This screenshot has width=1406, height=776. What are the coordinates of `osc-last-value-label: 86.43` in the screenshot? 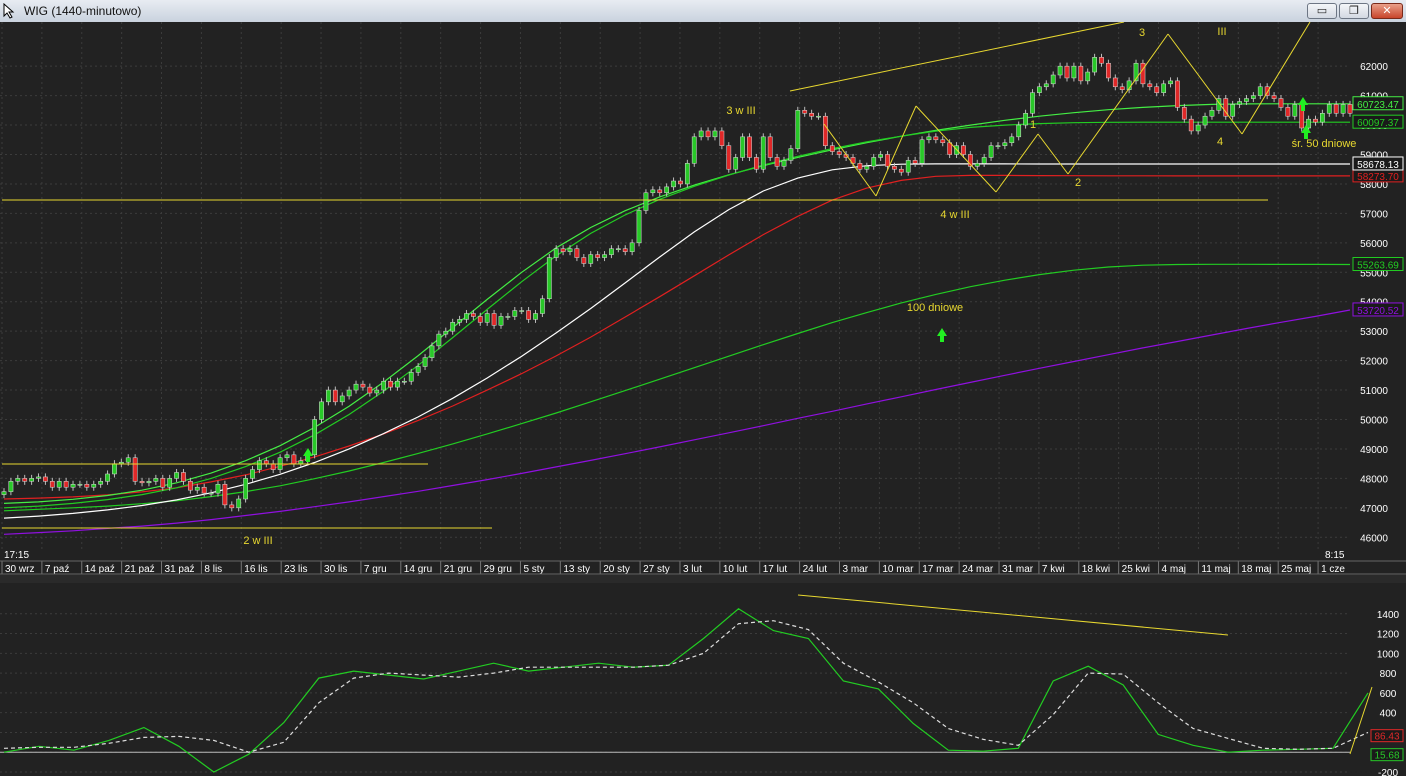 It's located at (1386, 737).